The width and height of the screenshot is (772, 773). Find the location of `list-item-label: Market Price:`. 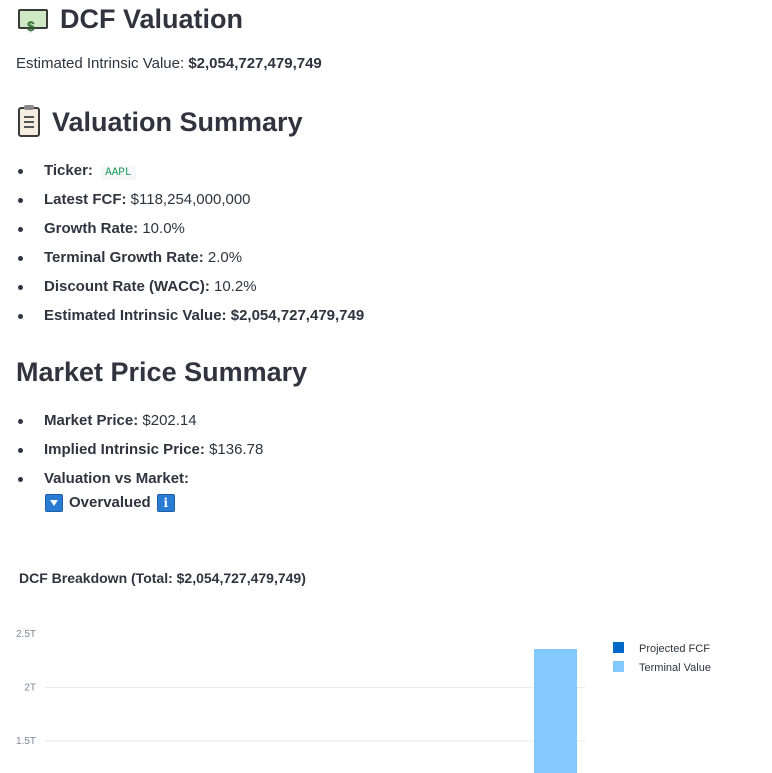

list-item-label: Market Price: is located at coordinates (91, 420).